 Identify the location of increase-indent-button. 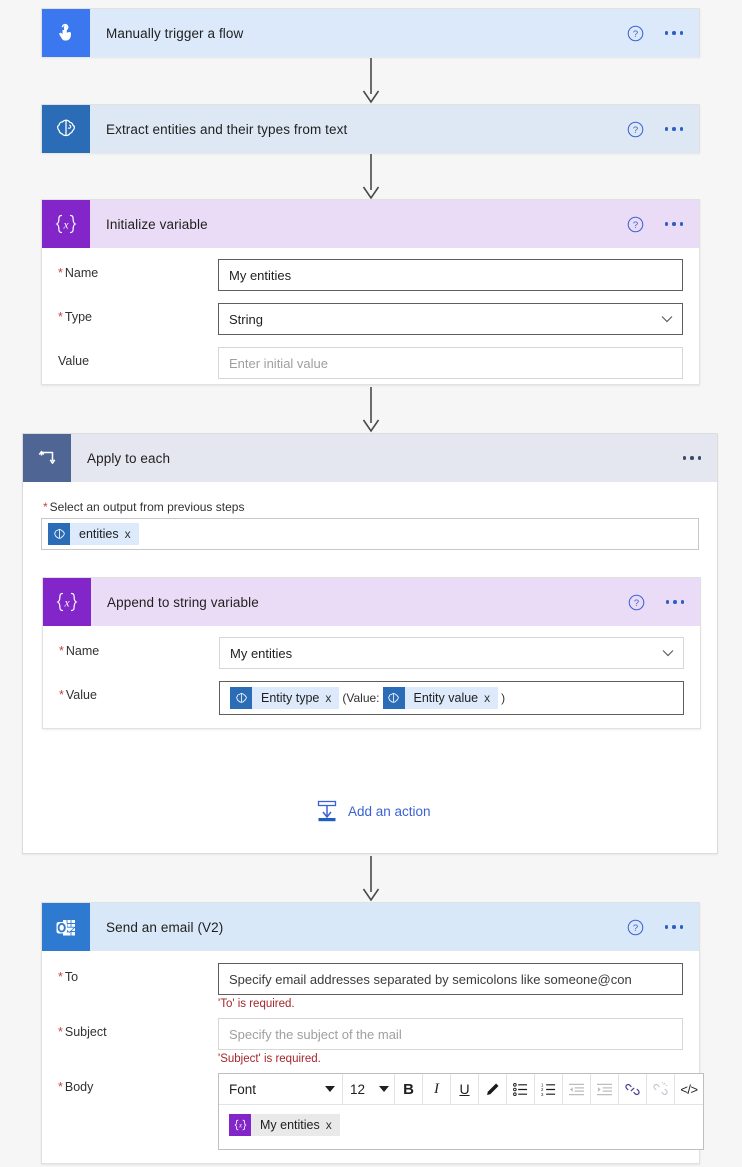
(605, 1089).